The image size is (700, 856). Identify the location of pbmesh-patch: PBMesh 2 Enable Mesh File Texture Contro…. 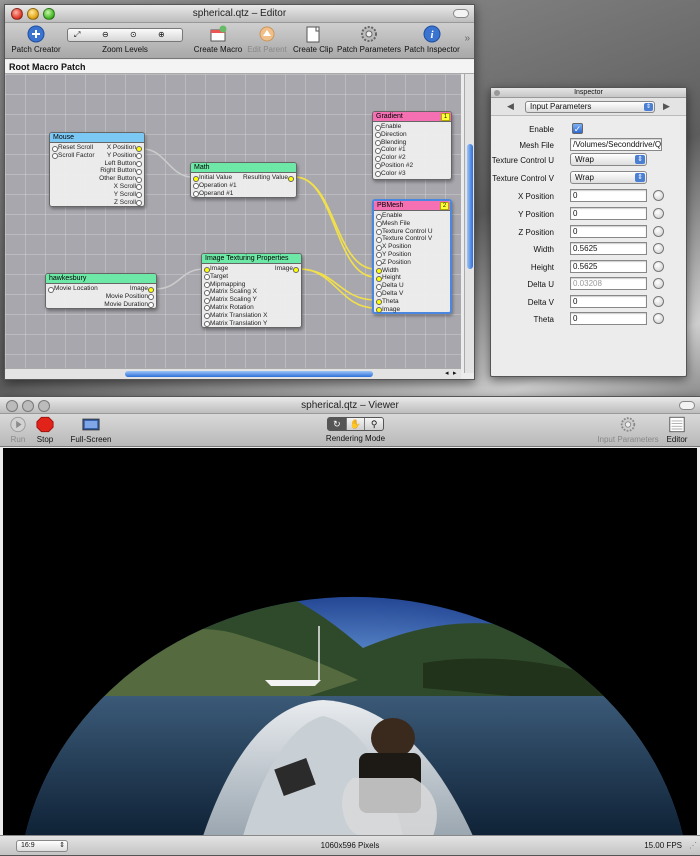
(412, 256).